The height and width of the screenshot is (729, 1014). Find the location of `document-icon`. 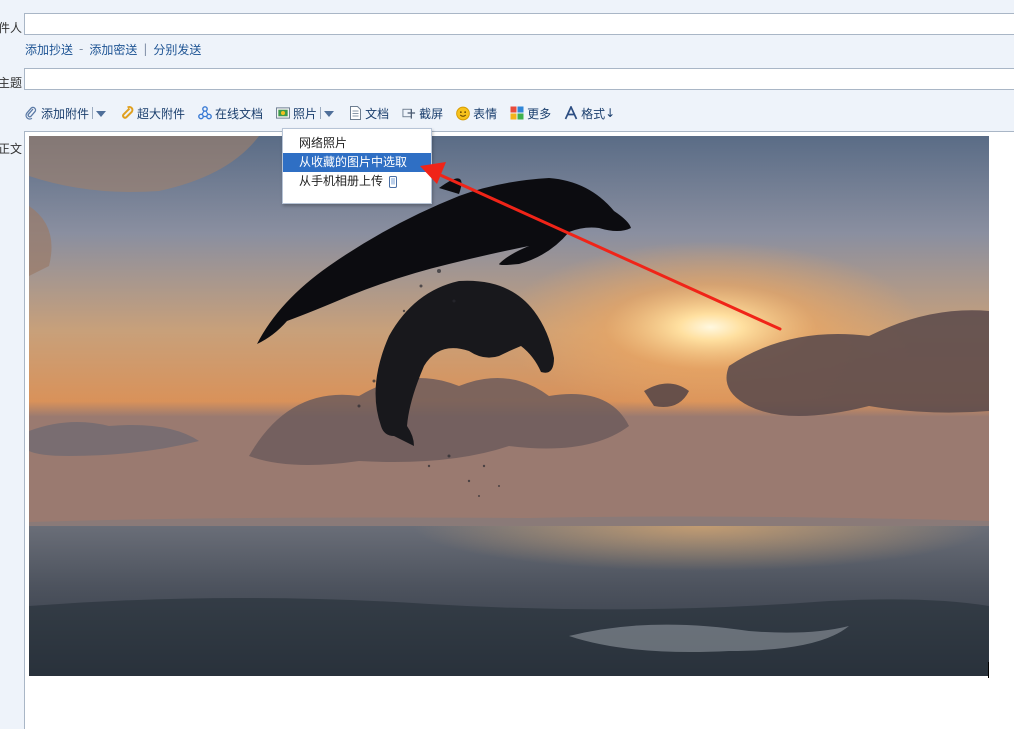

document-icon is located at coordinates (355, 113).